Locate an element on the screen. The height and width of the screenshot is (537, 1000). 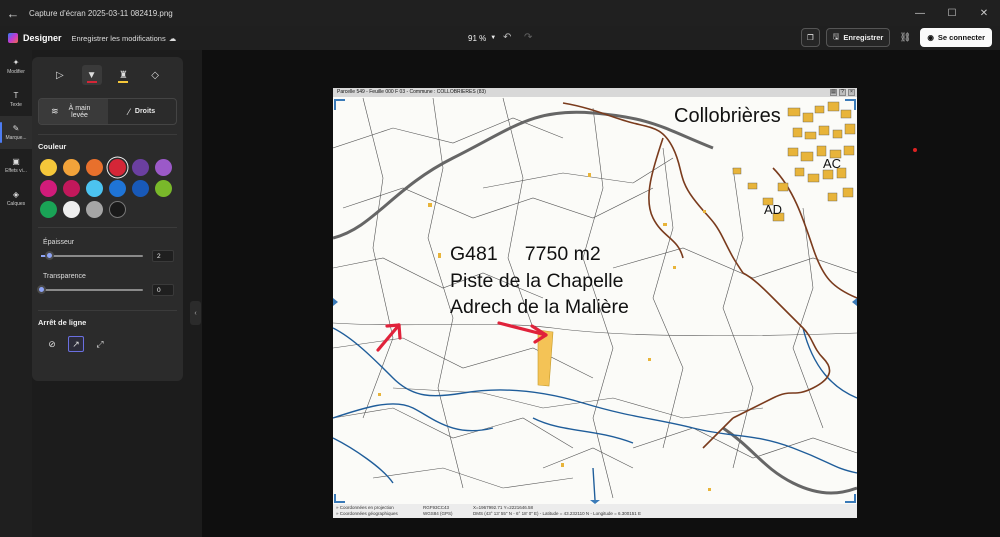
mode-freehand-button: ≋ À main levée is located at coordinates (73, 111).